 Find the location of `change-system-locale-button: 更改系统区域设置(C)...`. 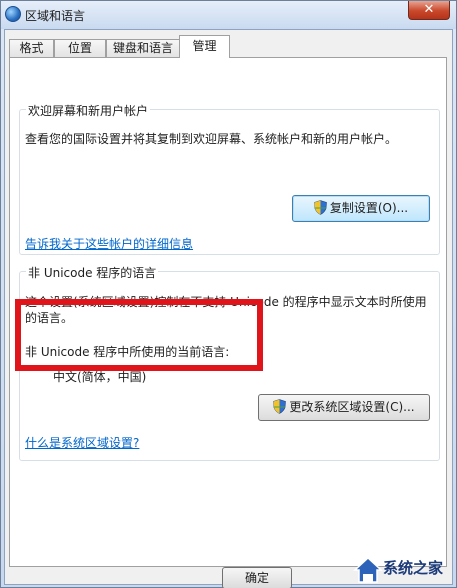

change-system-locale-button: 更改系统区域设置(C)... is located at coordinates (344, 407).